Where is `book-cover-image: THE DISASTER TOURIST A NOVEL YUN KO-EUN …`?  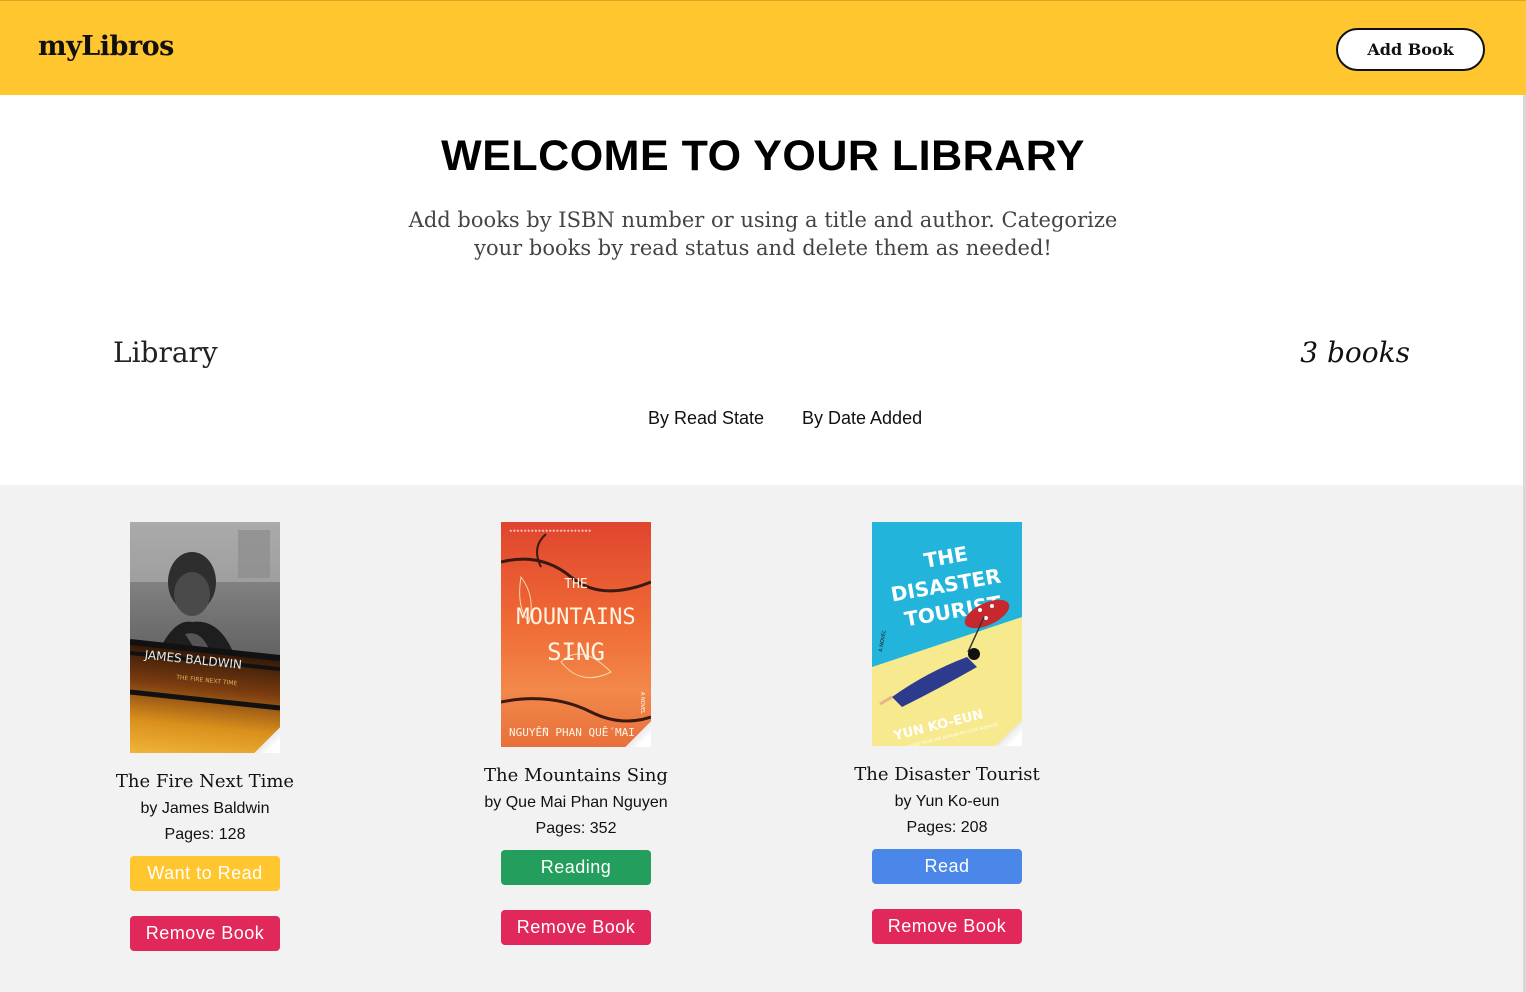
book-cover-image: THE DISASTER TOURIST A NOVEL YUN KO-EUN … is located at coordinates (947, 634).